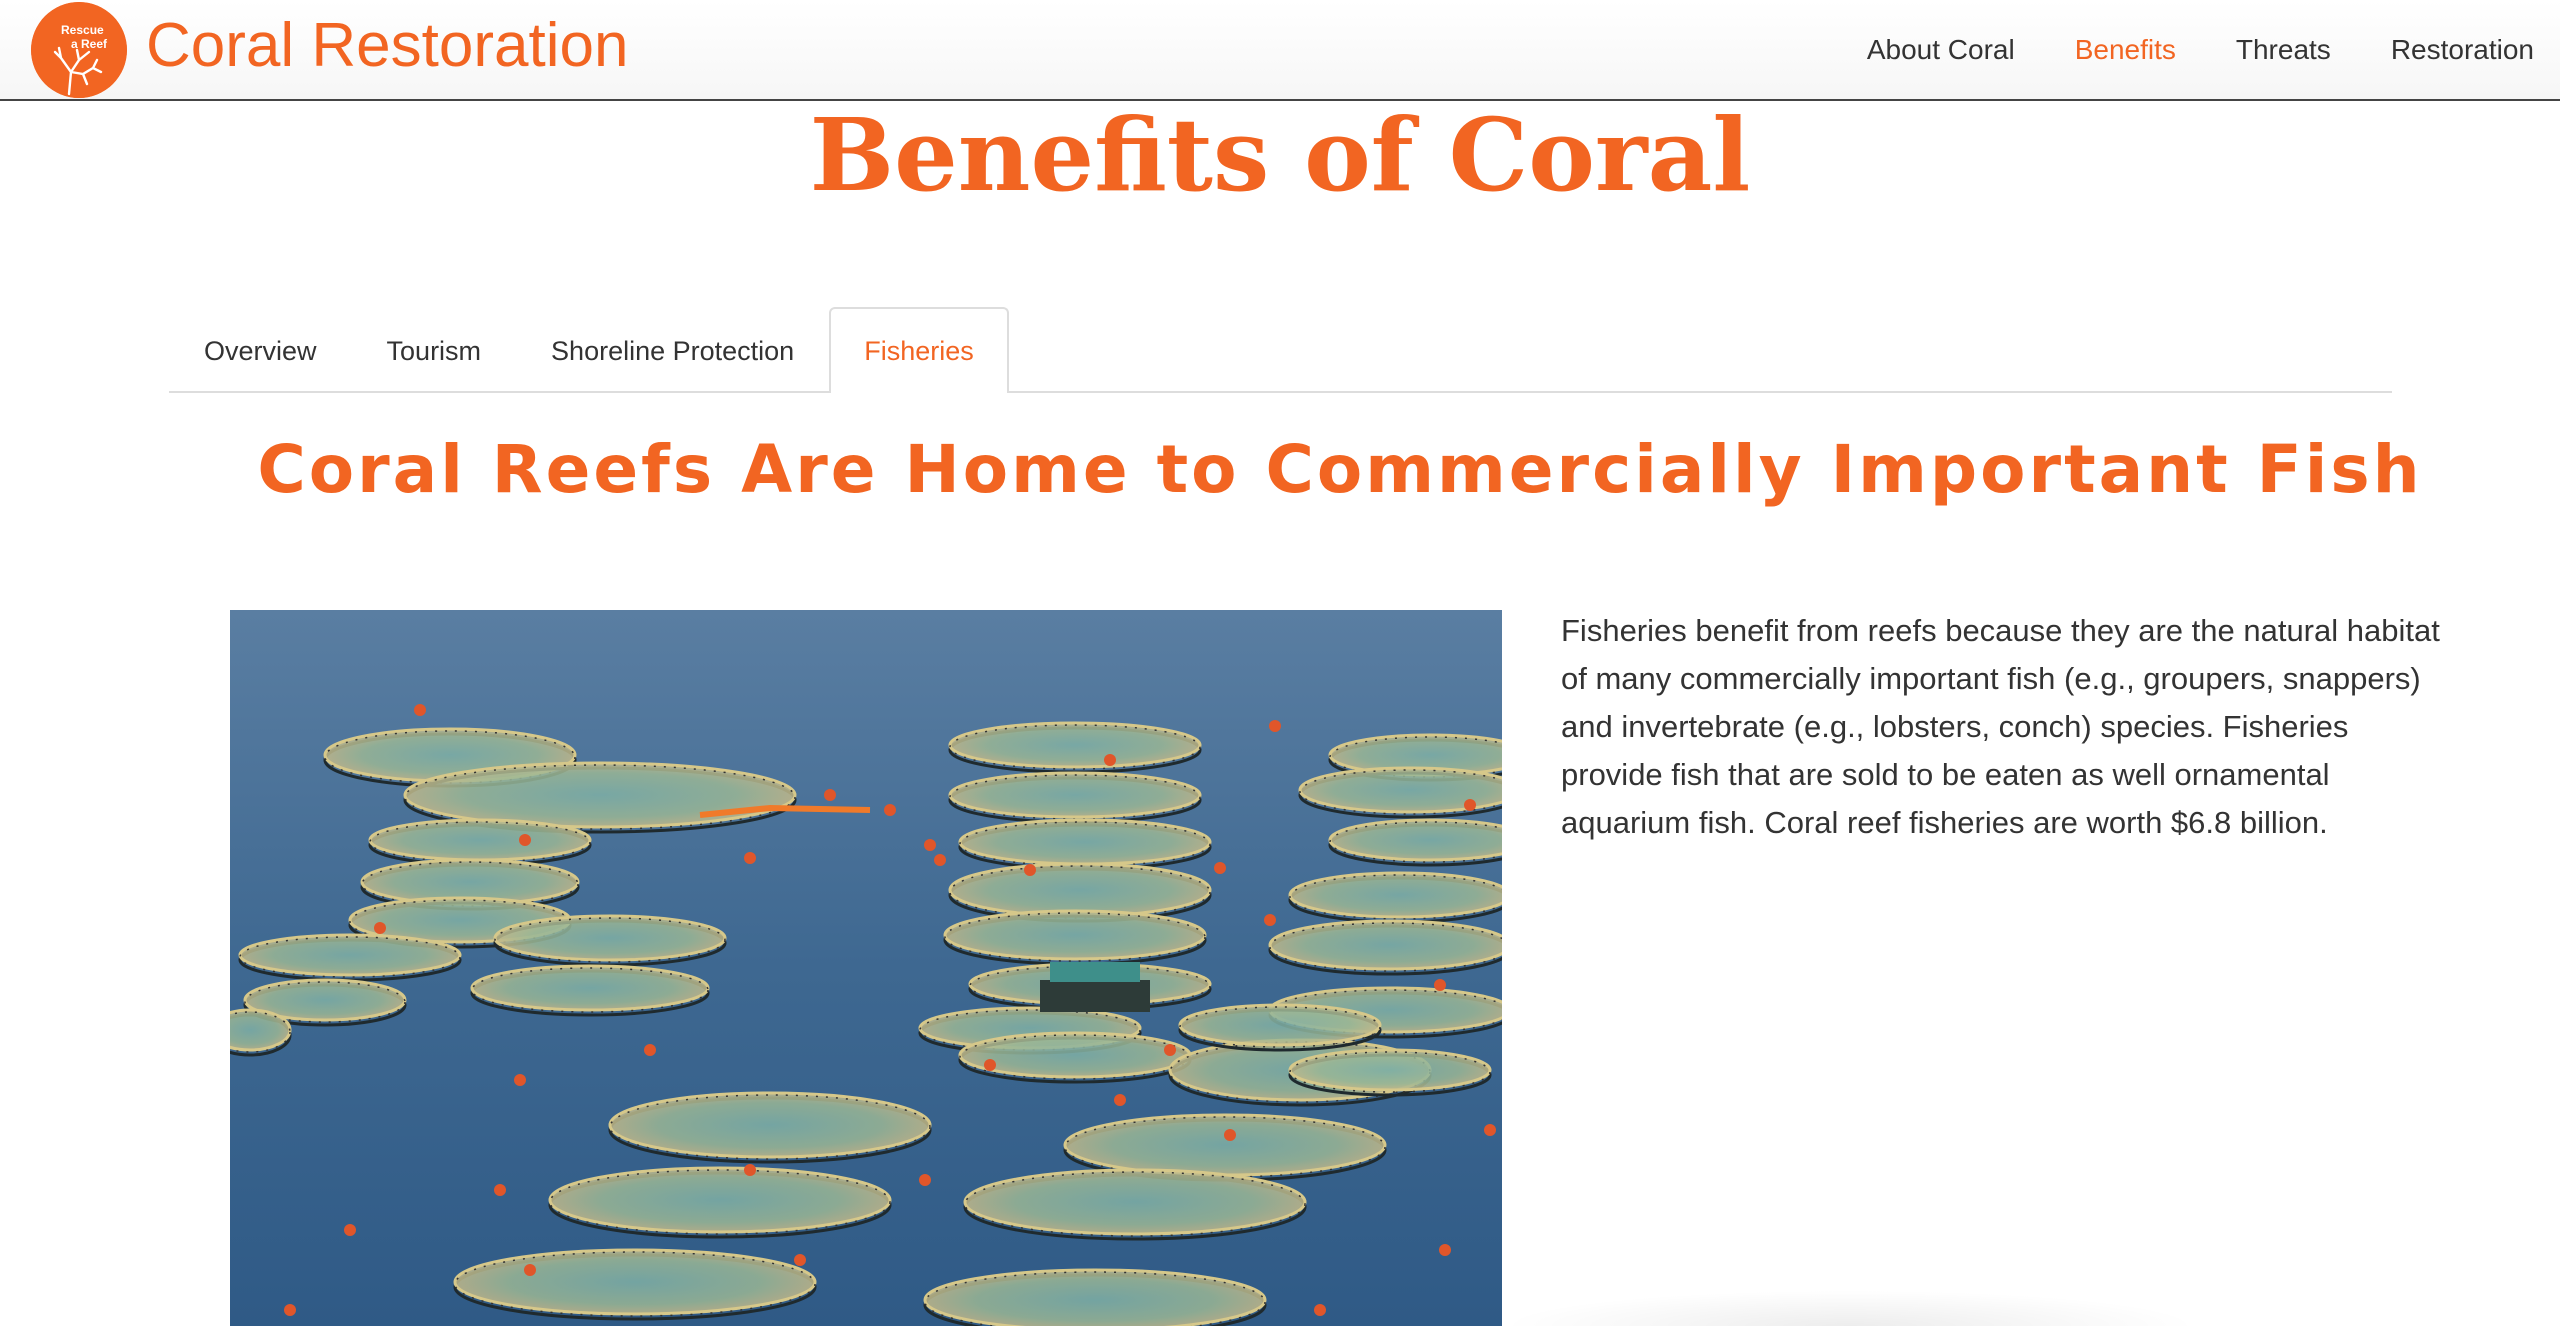 The width and height of the screenshot is (2560, 1326). Describe the element at coordinates (82, 30) in the screenshot. I see `svg-text: Rescue` at that location.